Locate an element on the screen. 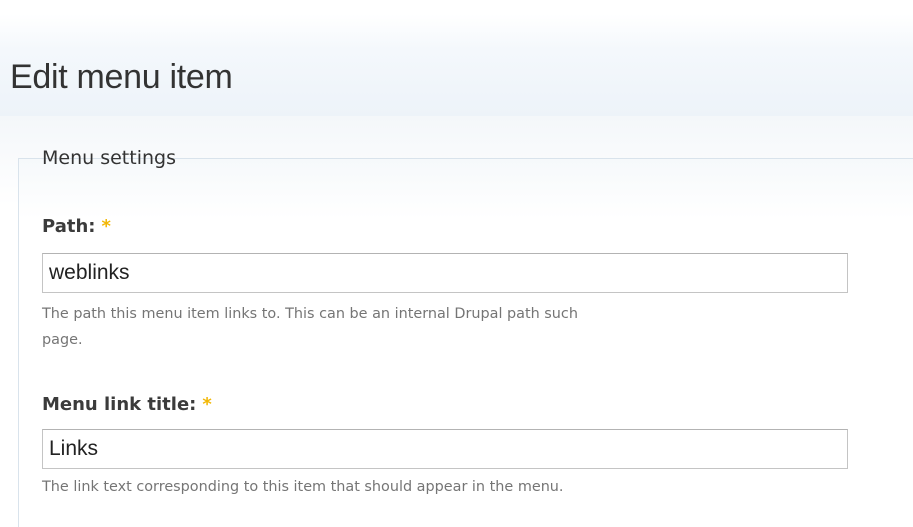 This screenshot has height=527, width=913. path-description-line-2: page. is located at coordinates (62, 340).